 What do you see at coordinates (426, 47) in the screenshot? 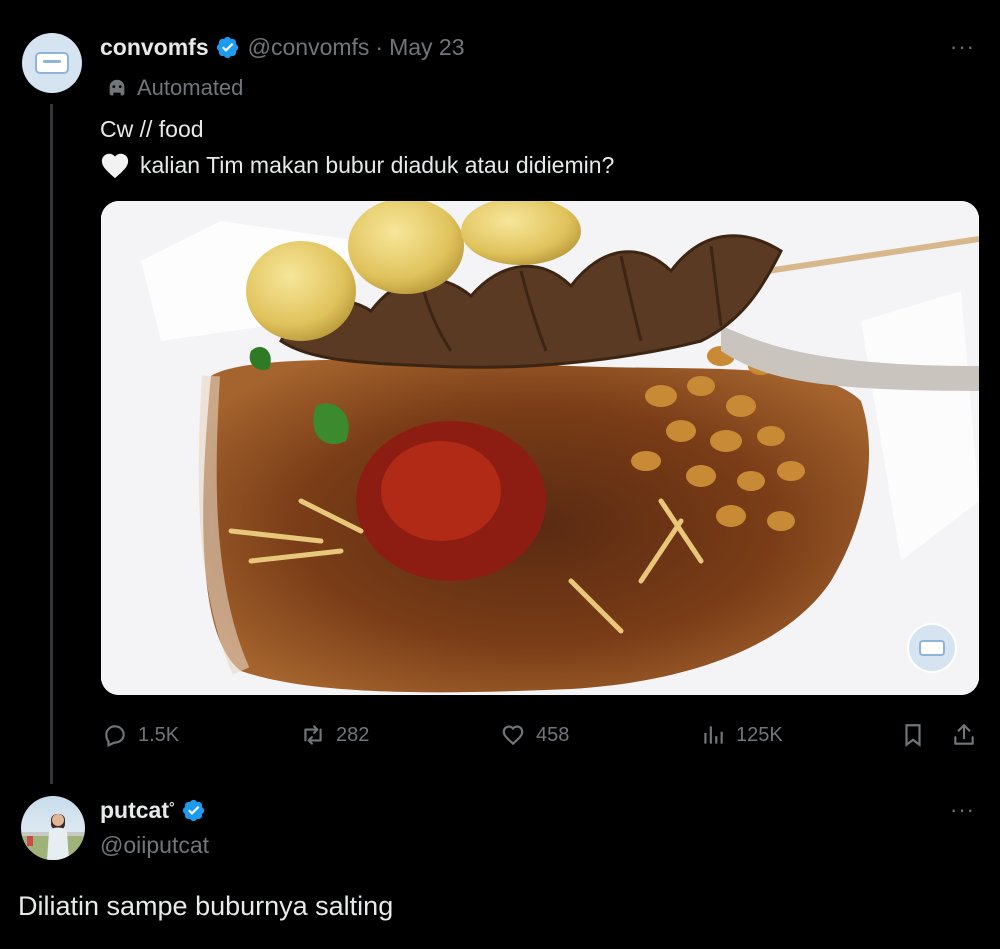
I see `tweet-date: May 23` at bounding box center [426, 47].